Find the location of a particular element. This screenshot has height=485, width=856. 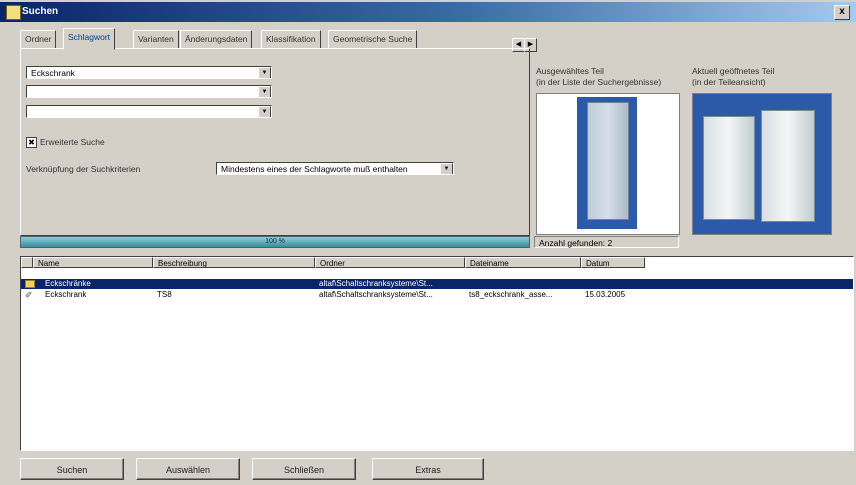

link-criteria-label: Verknüpfung der Suchkriterien is located at coordinates (83, 169).